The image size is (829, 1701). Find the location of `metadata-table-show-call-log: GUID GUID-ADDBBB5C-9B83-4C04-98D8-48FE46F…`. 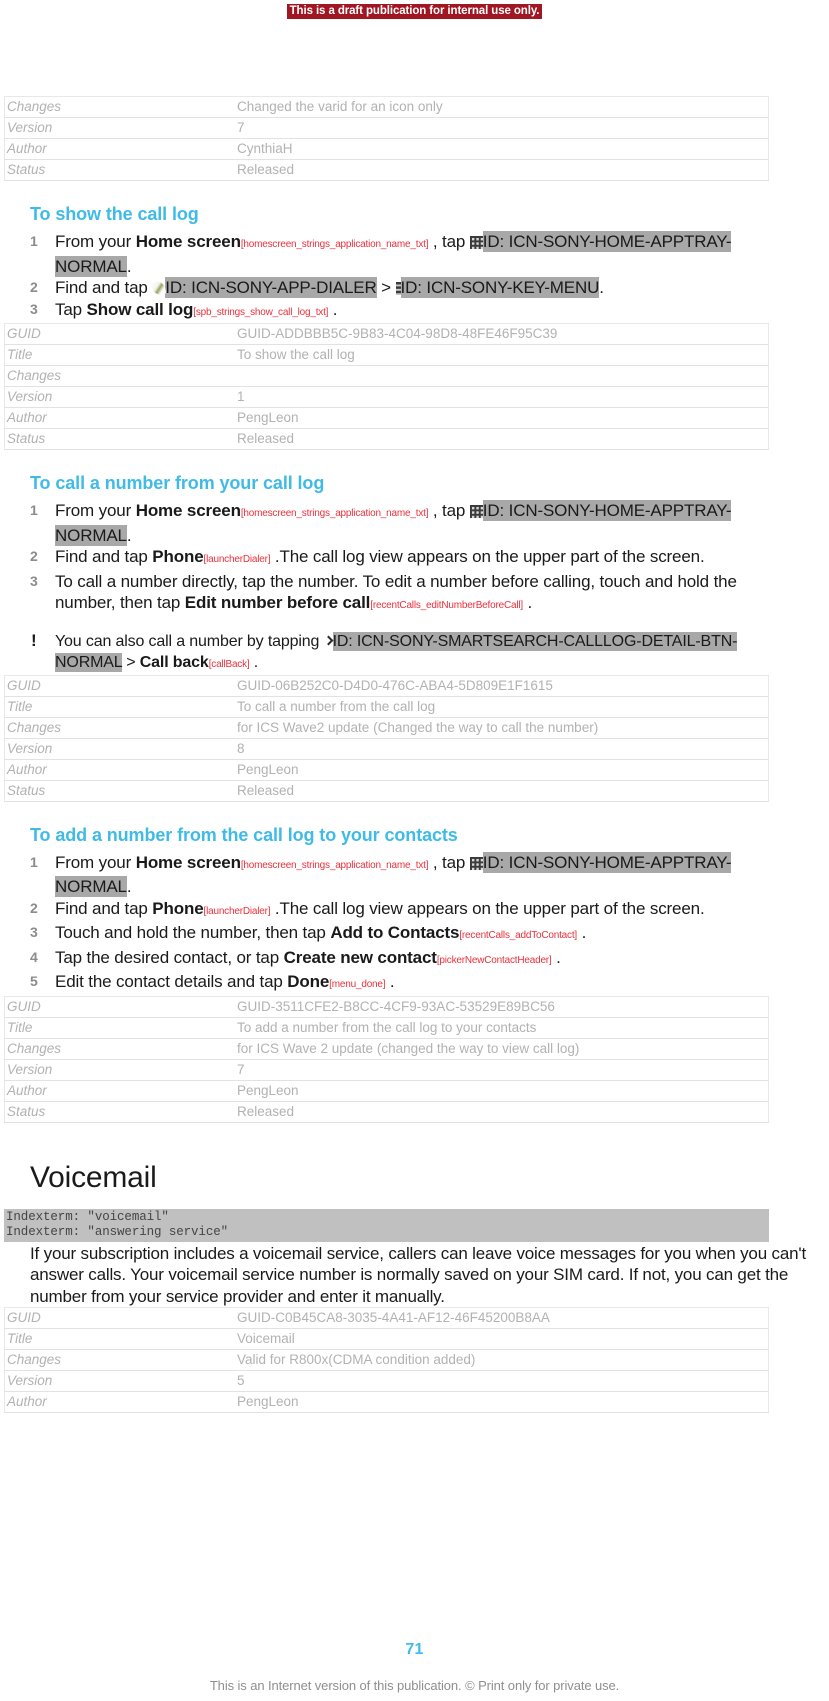

metadata-table-show-call-log: GUID GUID-ADDBBB5C-9B83-4C04-98D8-48FE46F… is located at coordinates (386, 386).